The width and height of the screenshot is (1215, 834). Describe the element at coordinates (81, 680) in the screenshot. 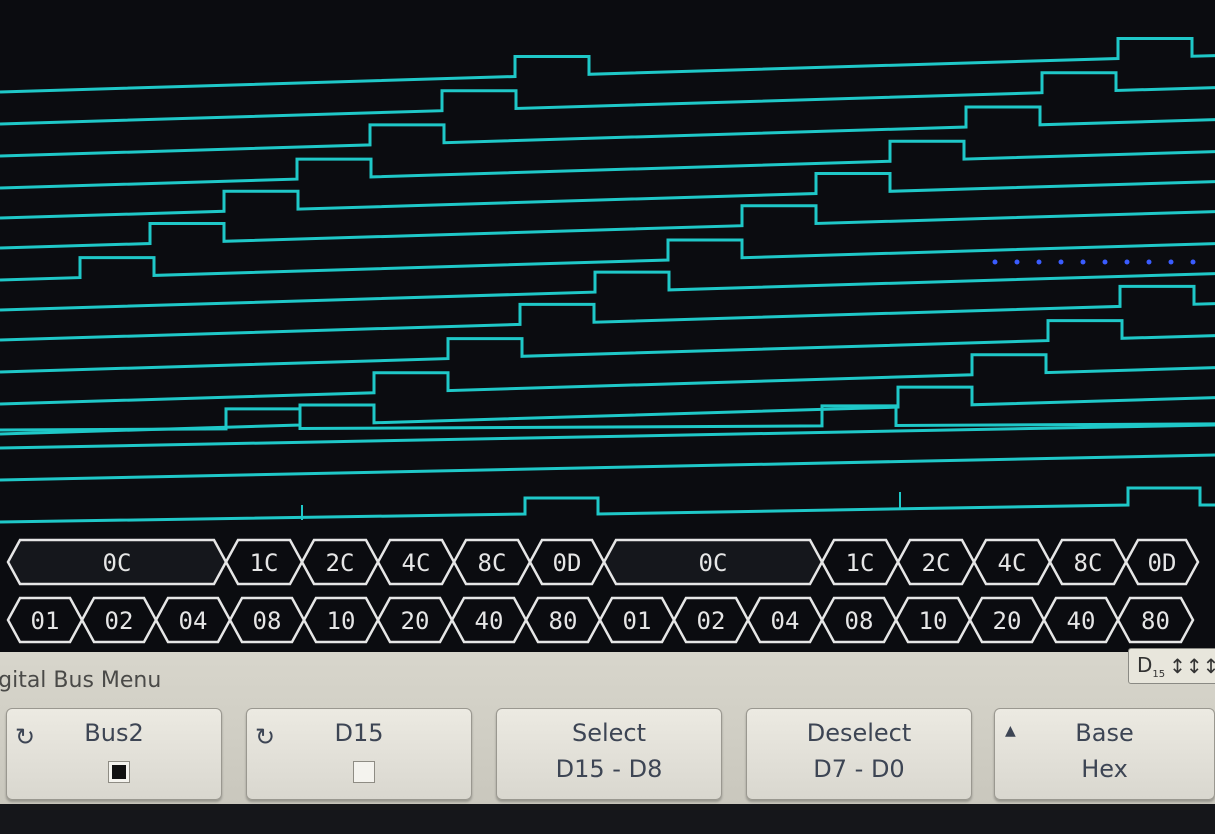

I see `menu-title: igital Bus Menu` at that location.